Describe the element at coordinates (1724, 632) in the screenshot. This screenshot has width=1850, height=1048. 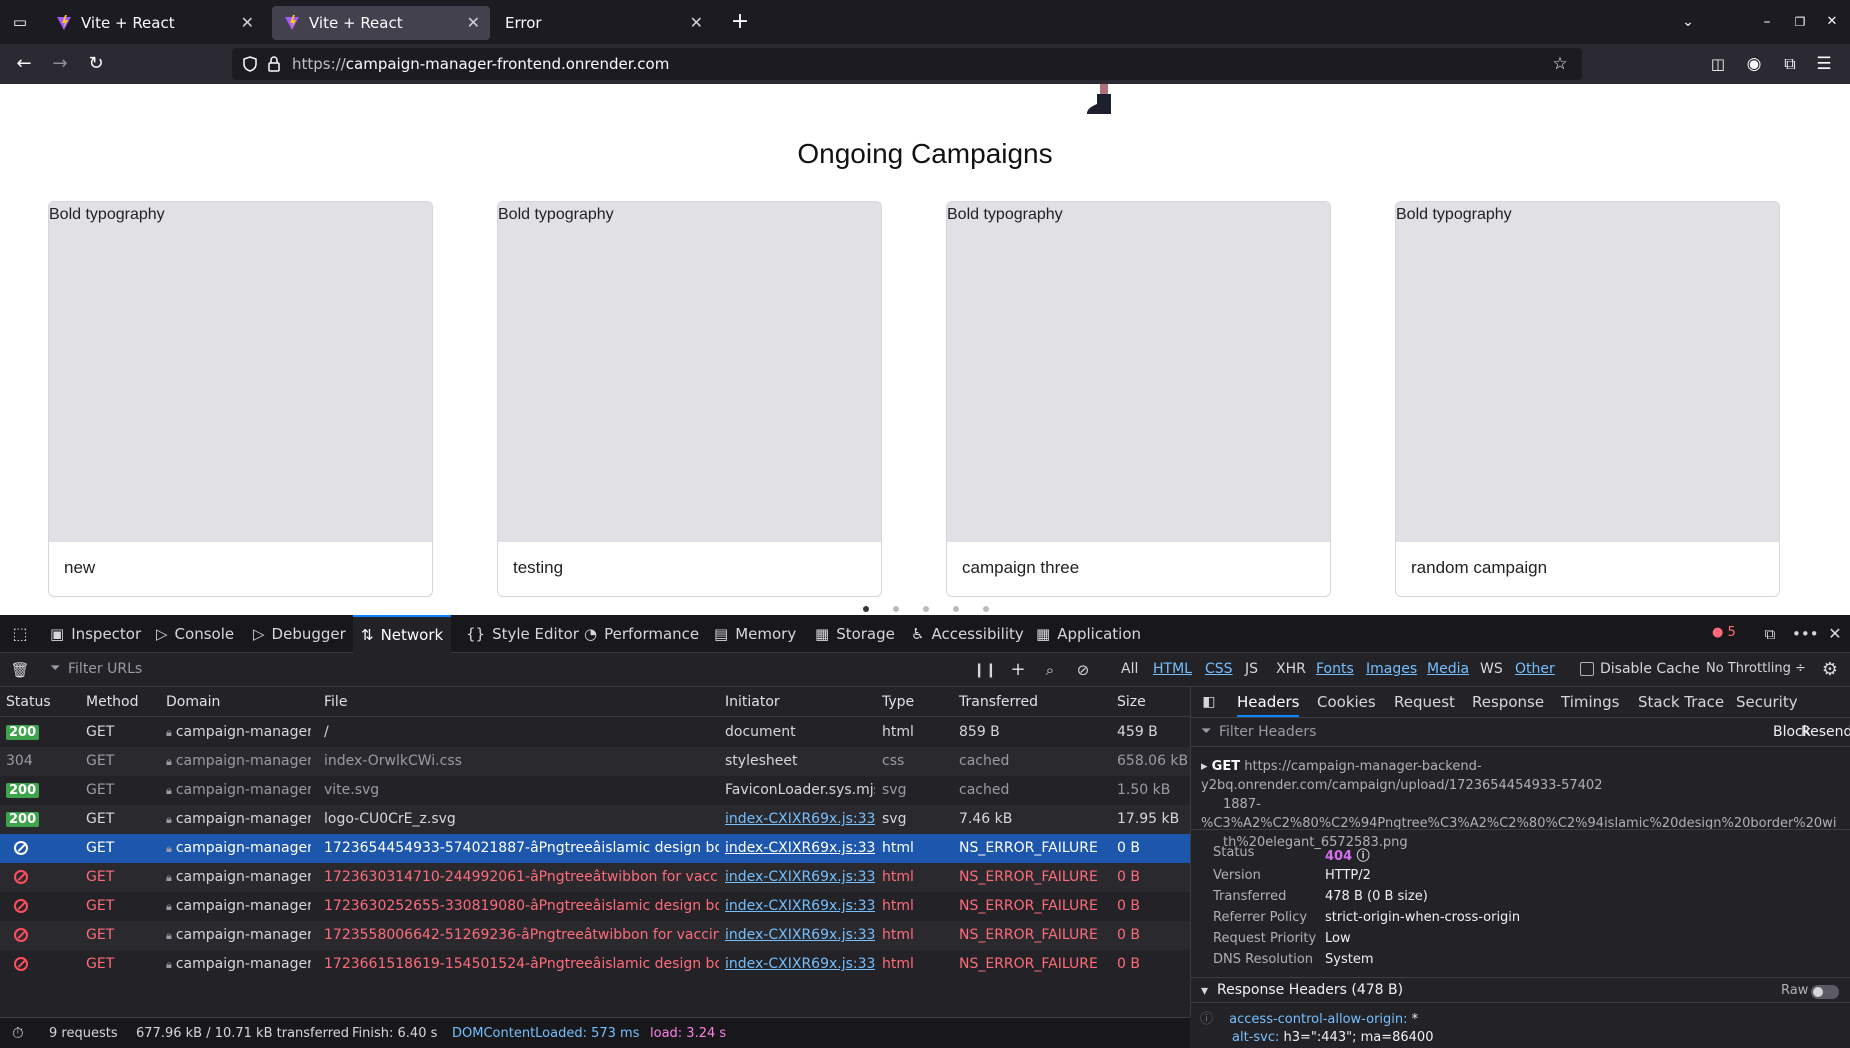
I see `error-count-badge: ● 5` at that location.